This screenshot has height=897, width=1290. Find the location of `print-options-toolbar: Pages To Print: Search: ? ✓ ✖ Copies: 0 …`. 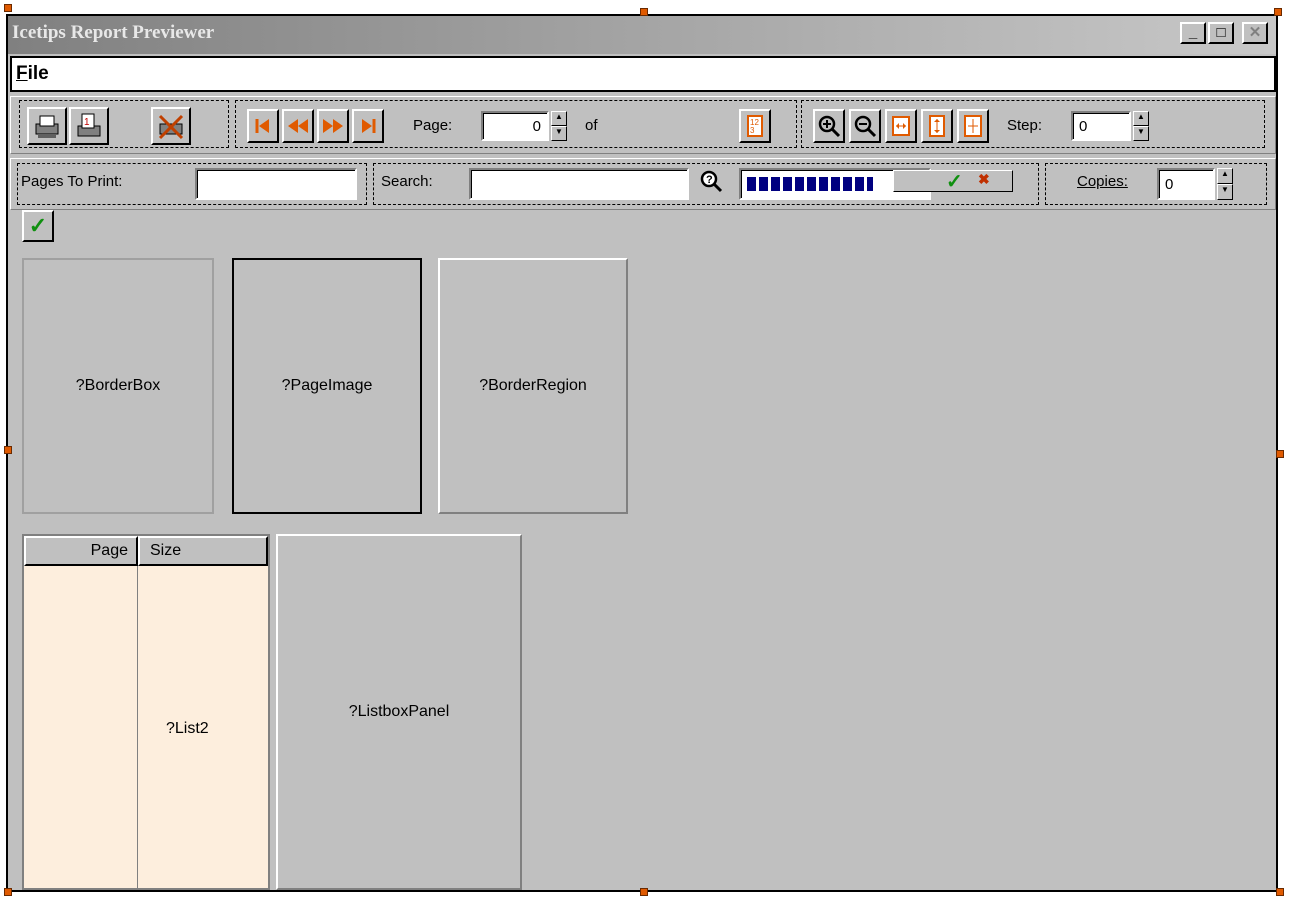

print-options-toolbar: Pages To Print: Search: ? ✓ ✖ Copies: 0 … is located at coordinates (643, 184).